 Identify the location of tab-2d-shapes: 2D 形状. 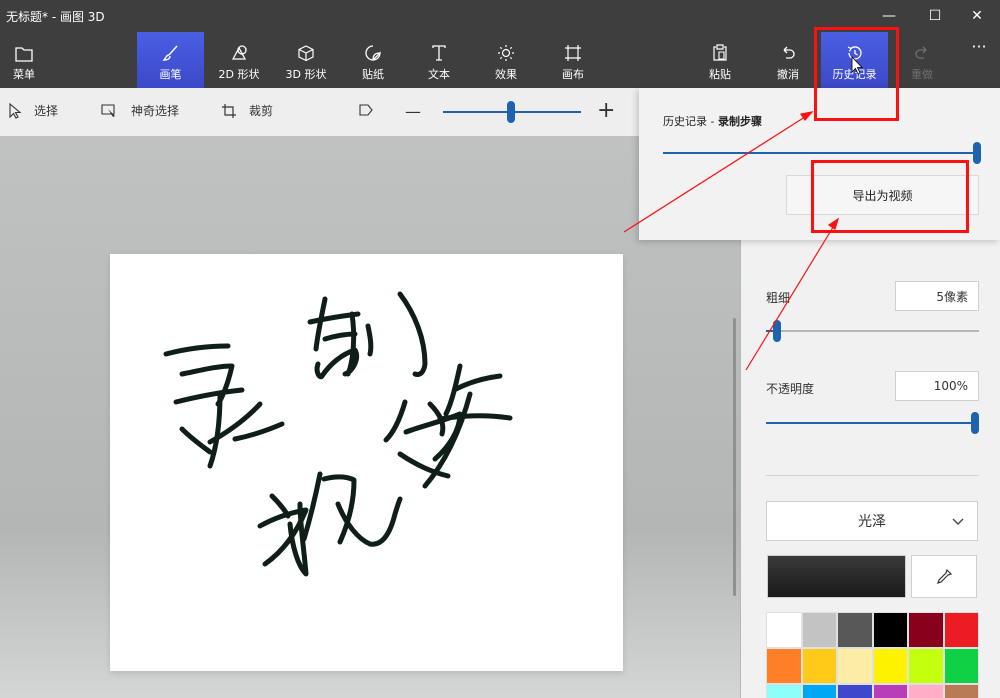
(239, 60).